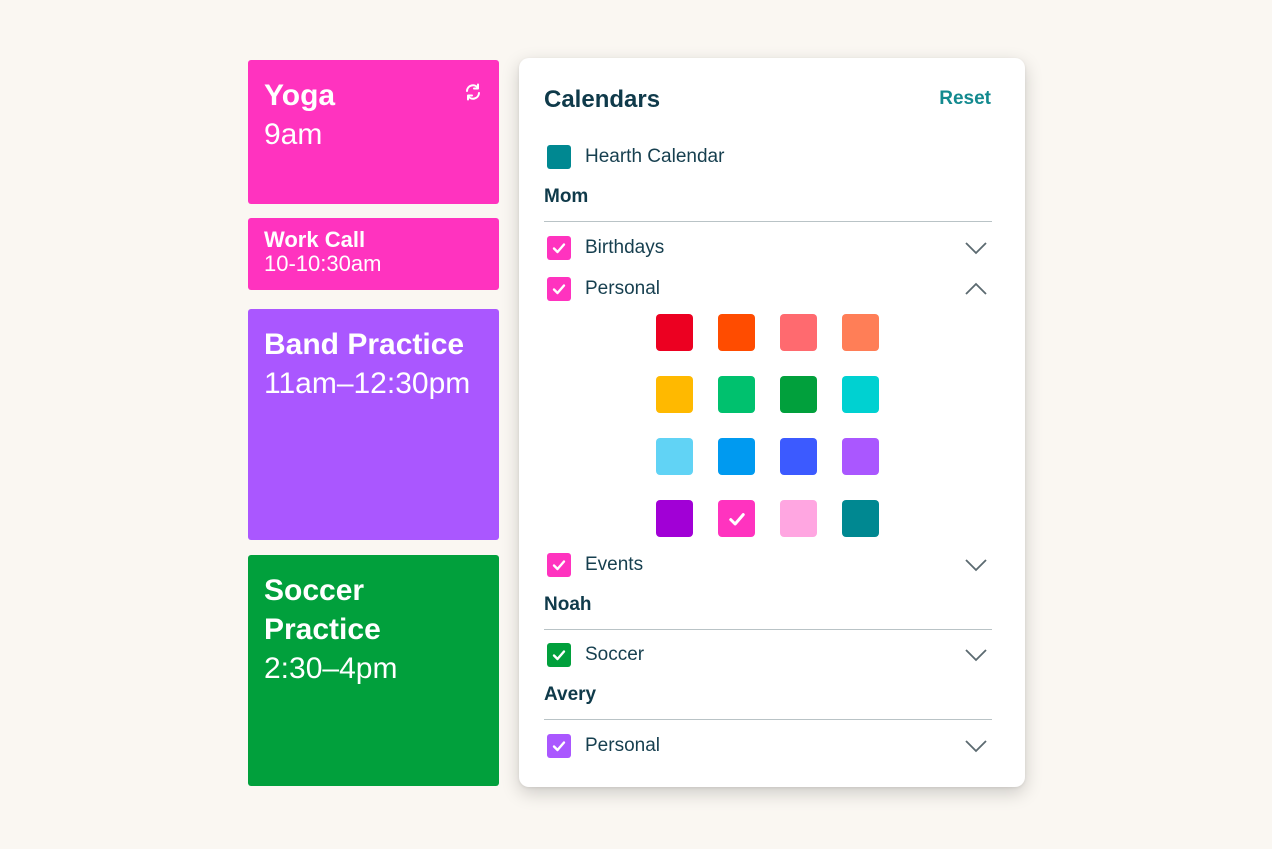  I want to click on calendar-row-birthdays: Birthdays, so click(769, 248).